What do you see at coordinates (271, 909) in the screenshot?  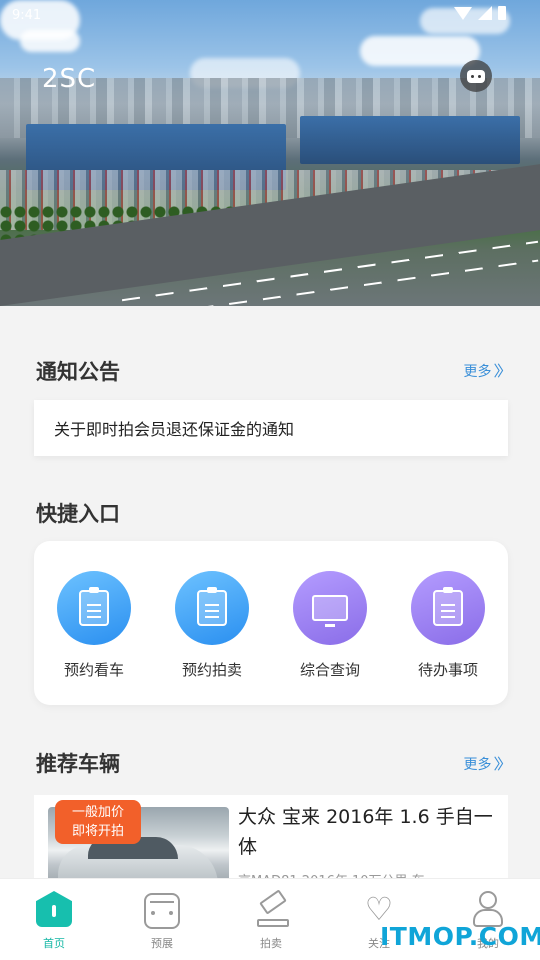 I see `gavel-icon` at bounding box center [271, 909].